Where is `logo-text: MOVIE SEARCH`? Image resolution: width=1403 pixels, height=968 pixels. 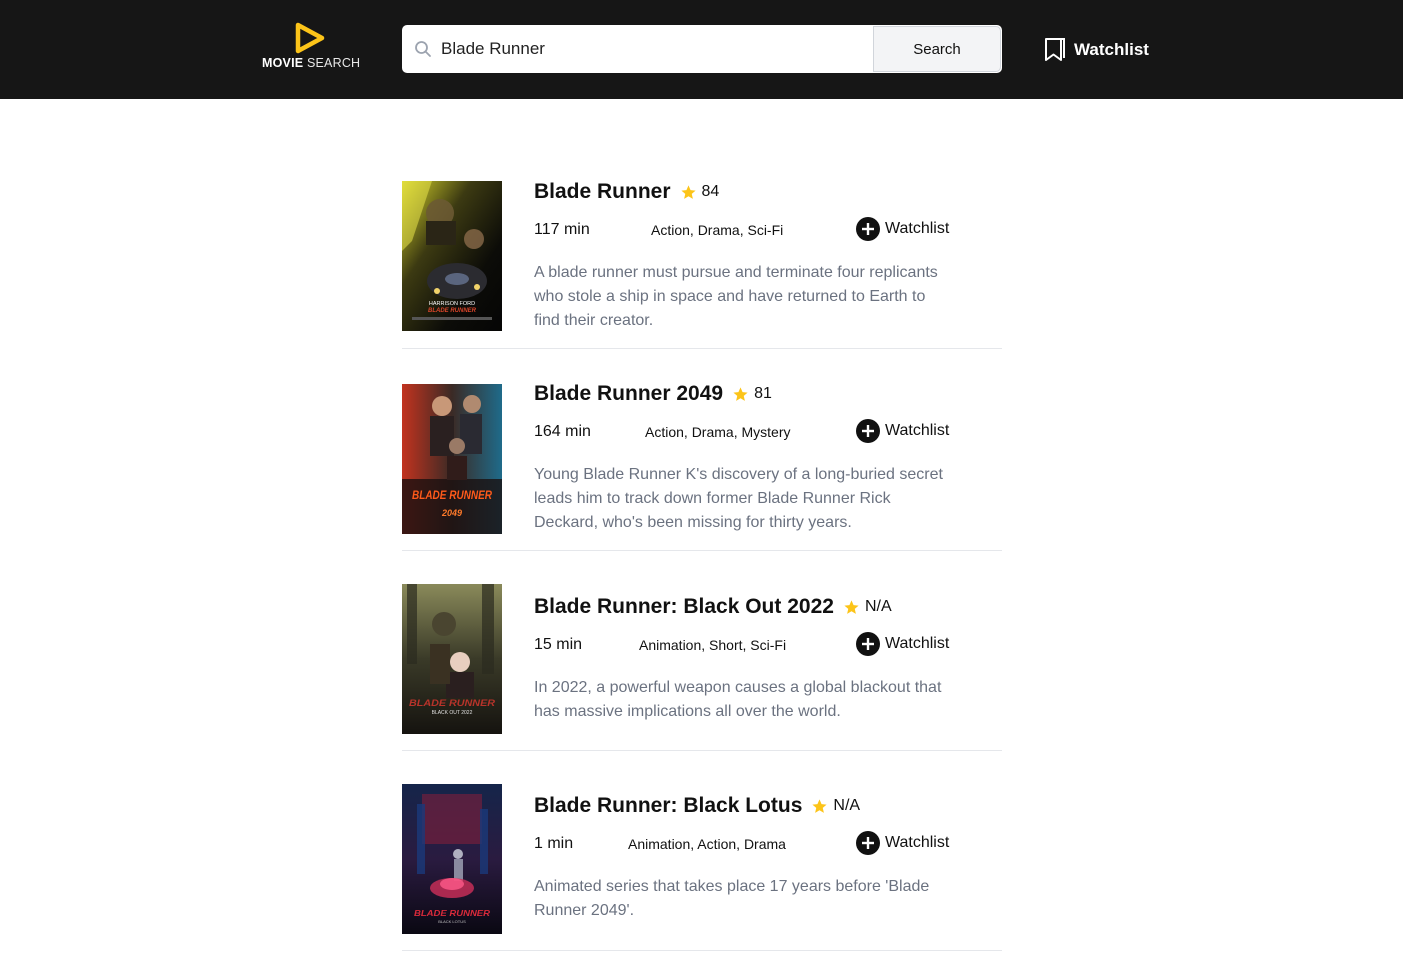 logo-text: MOVIE SEARCH is located at coordinates (311, 63).